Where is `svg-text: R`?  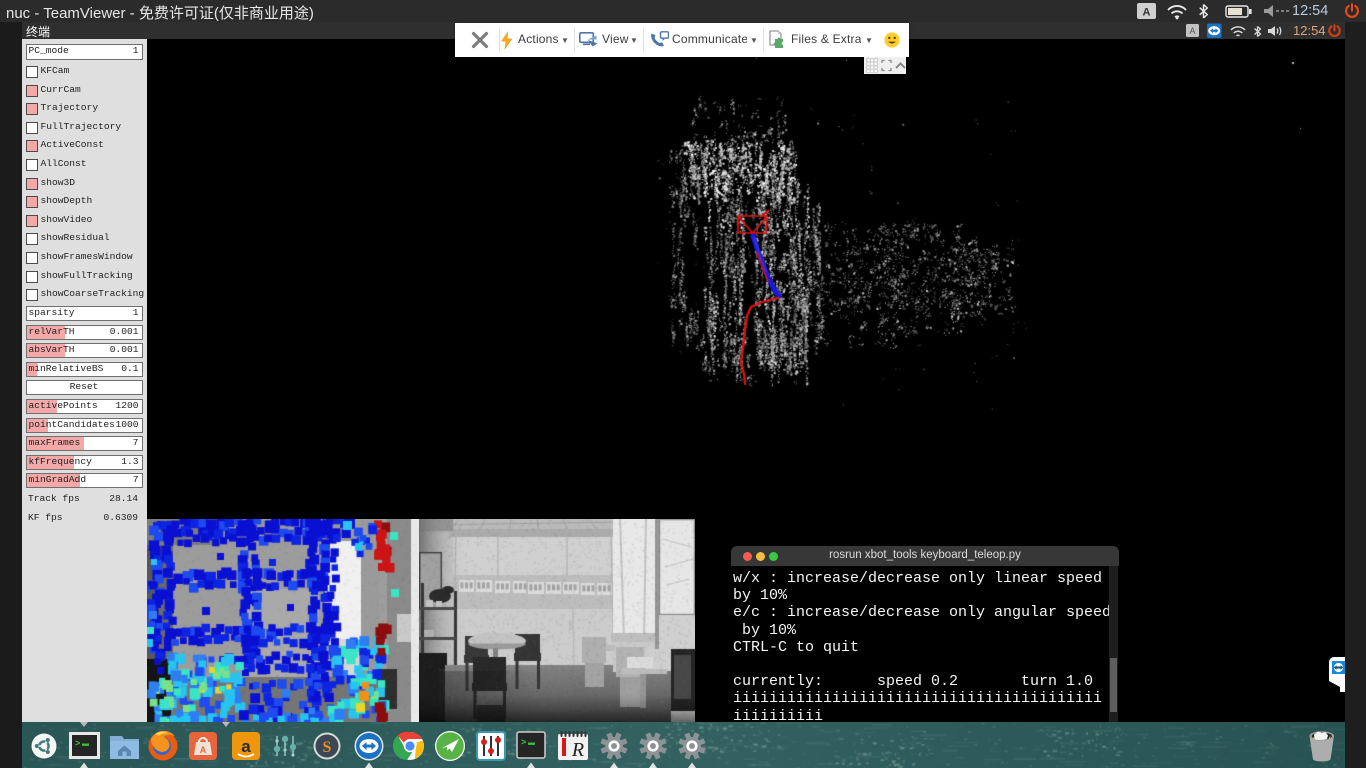
svg-text: R is located at coordinates (577, 750).